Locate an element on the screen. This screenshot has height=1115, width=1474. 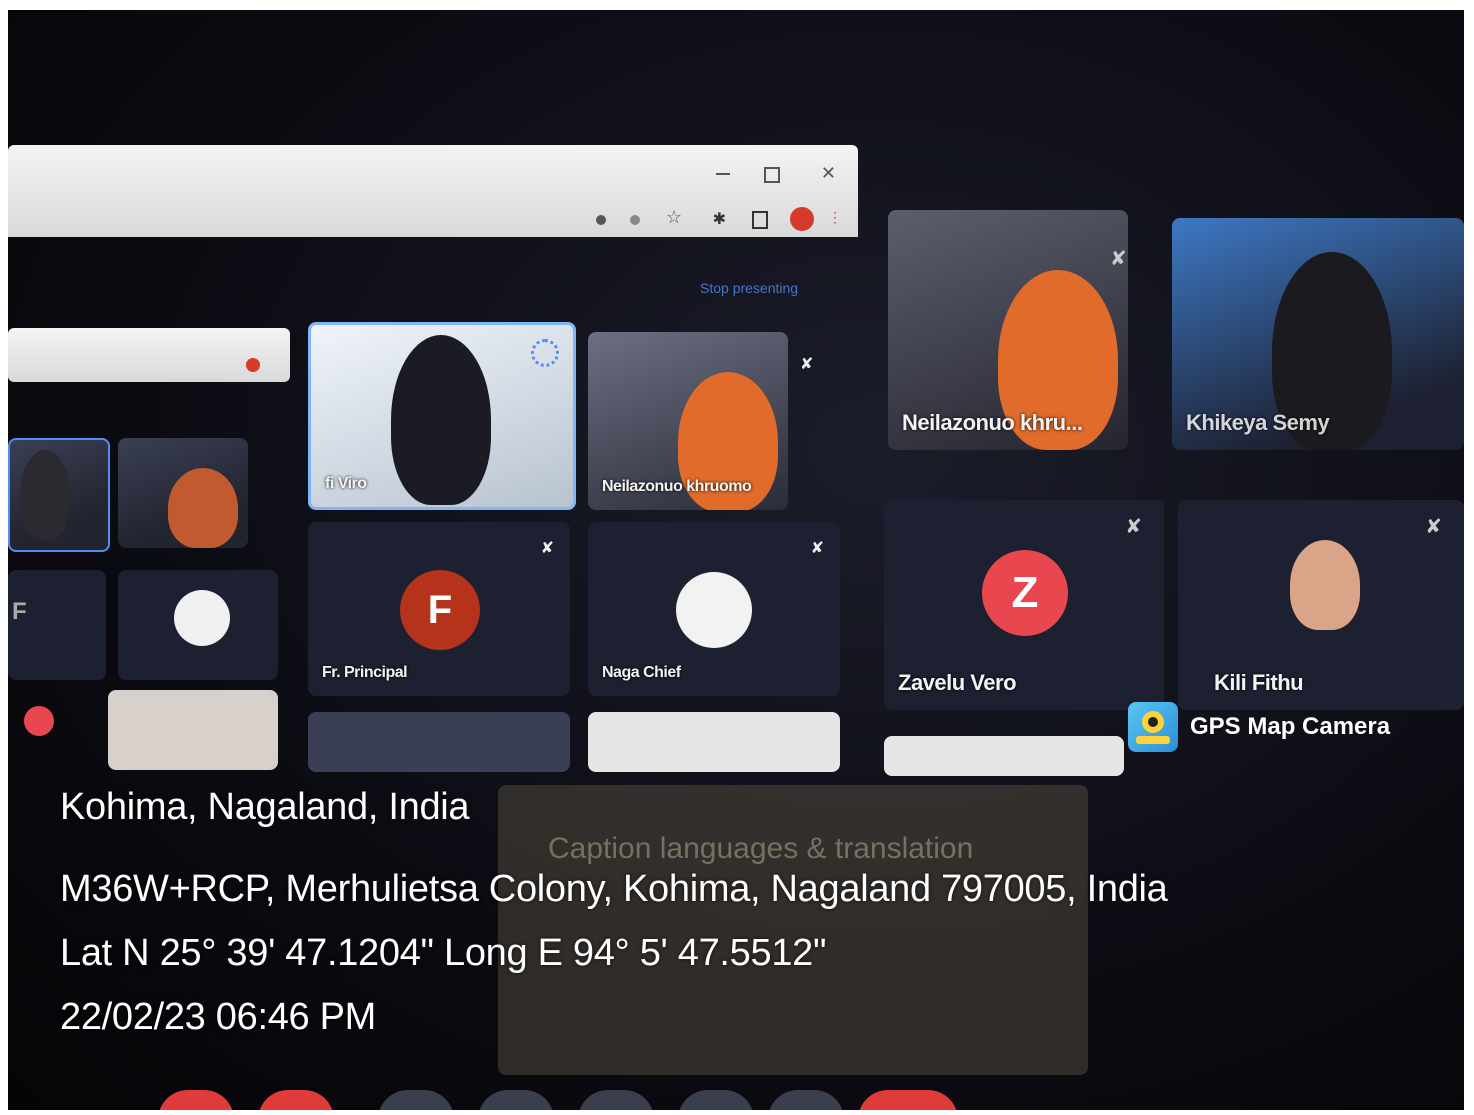
participant-tile: ✘ Z Zavelu Vero is located at coordinates (1024, 605).